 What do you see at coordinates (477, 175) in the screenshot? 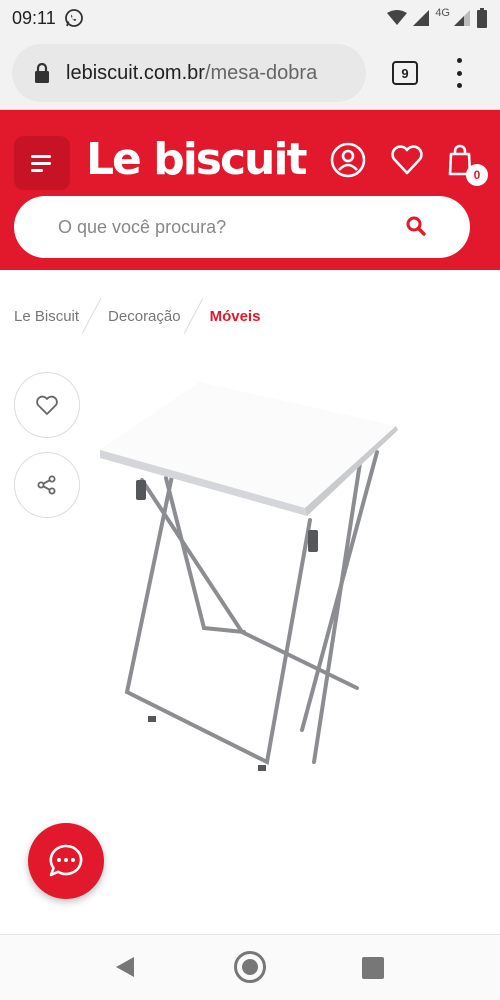
I see `cart-count-badge: 0` at bounding box center [477, 175].